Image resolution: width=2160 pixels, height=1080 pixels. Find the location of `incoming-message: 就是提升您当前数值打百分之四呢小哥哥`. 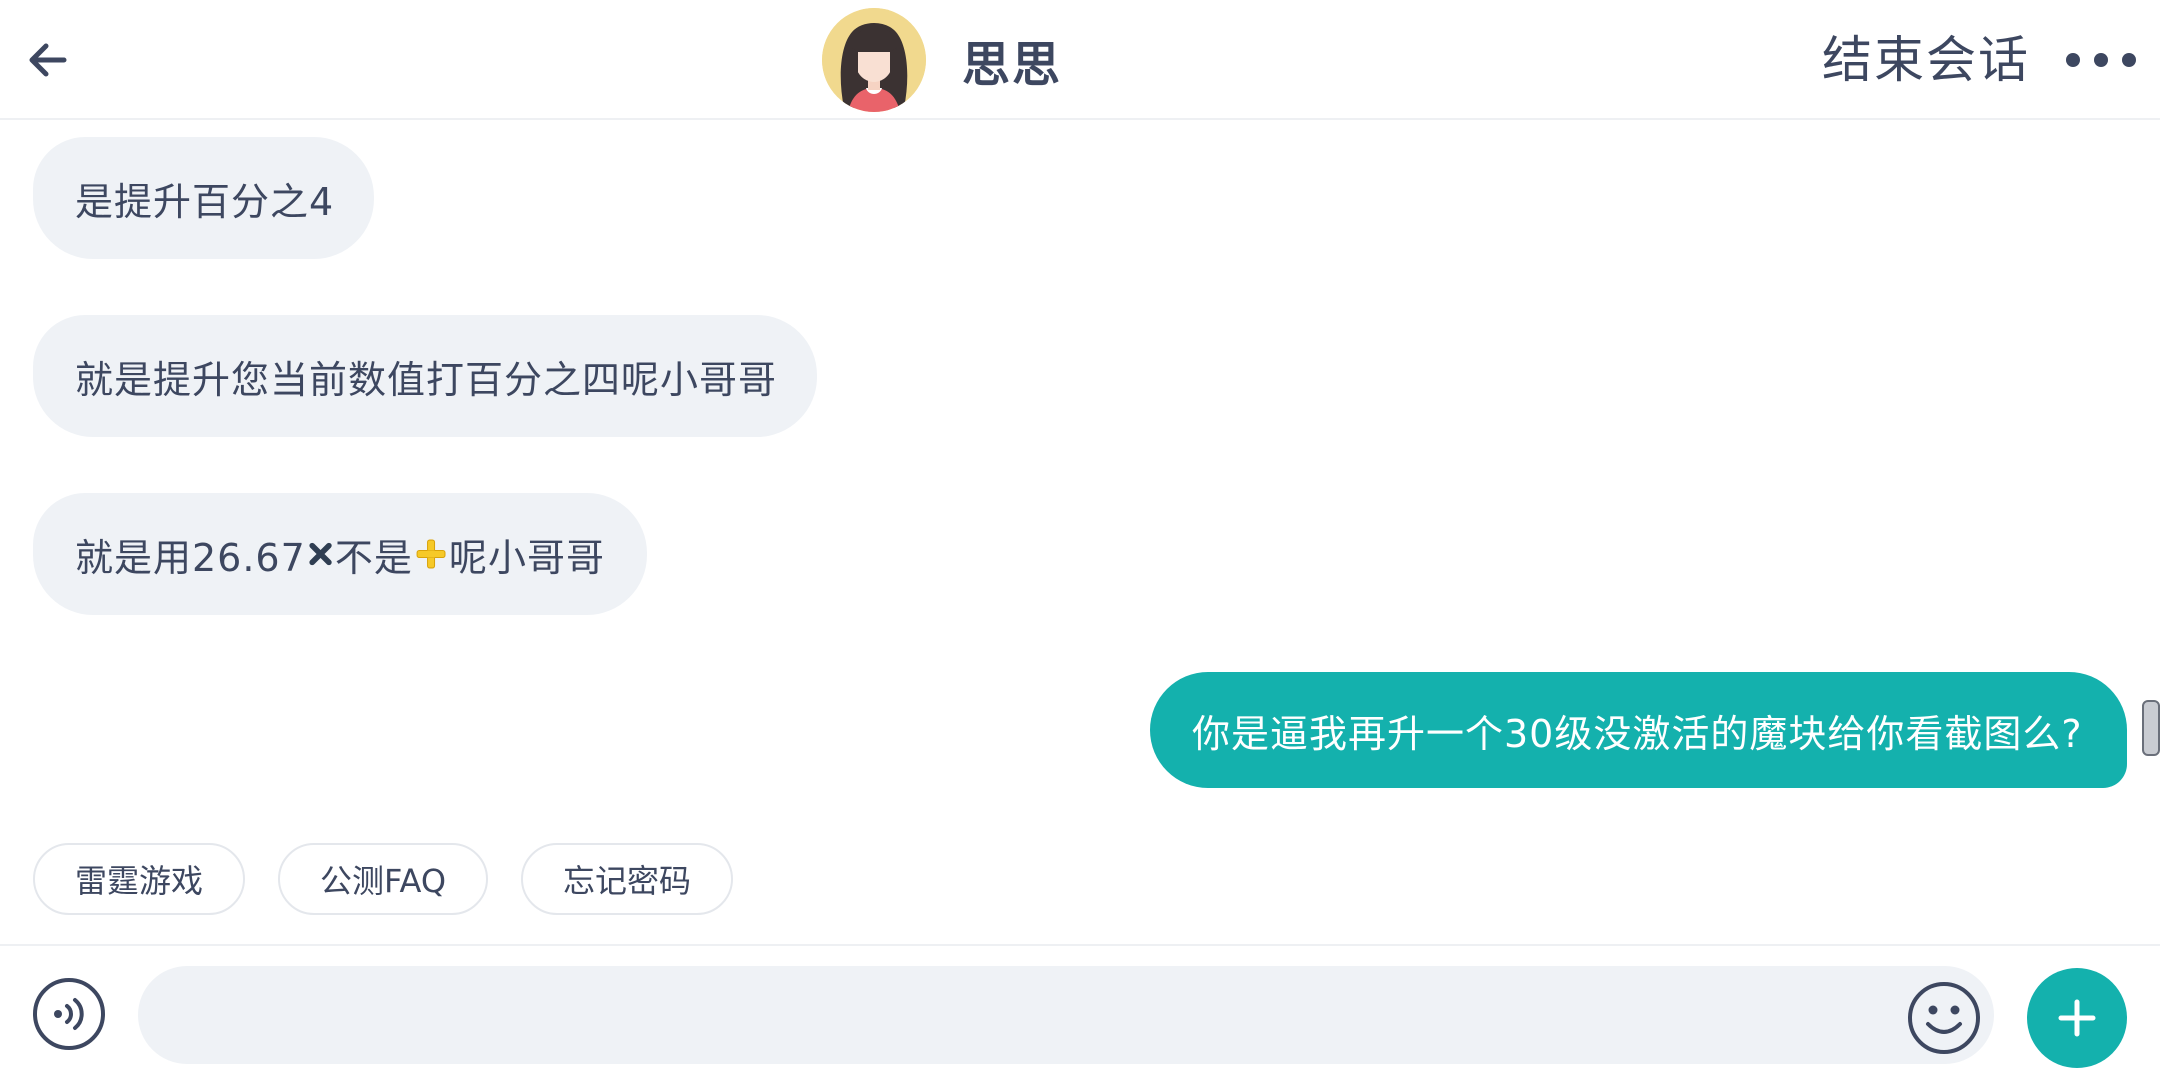

incoming-message: 就是提升您当前数值打百分之四呢小哥哥 is located at coordinates (425, 376).